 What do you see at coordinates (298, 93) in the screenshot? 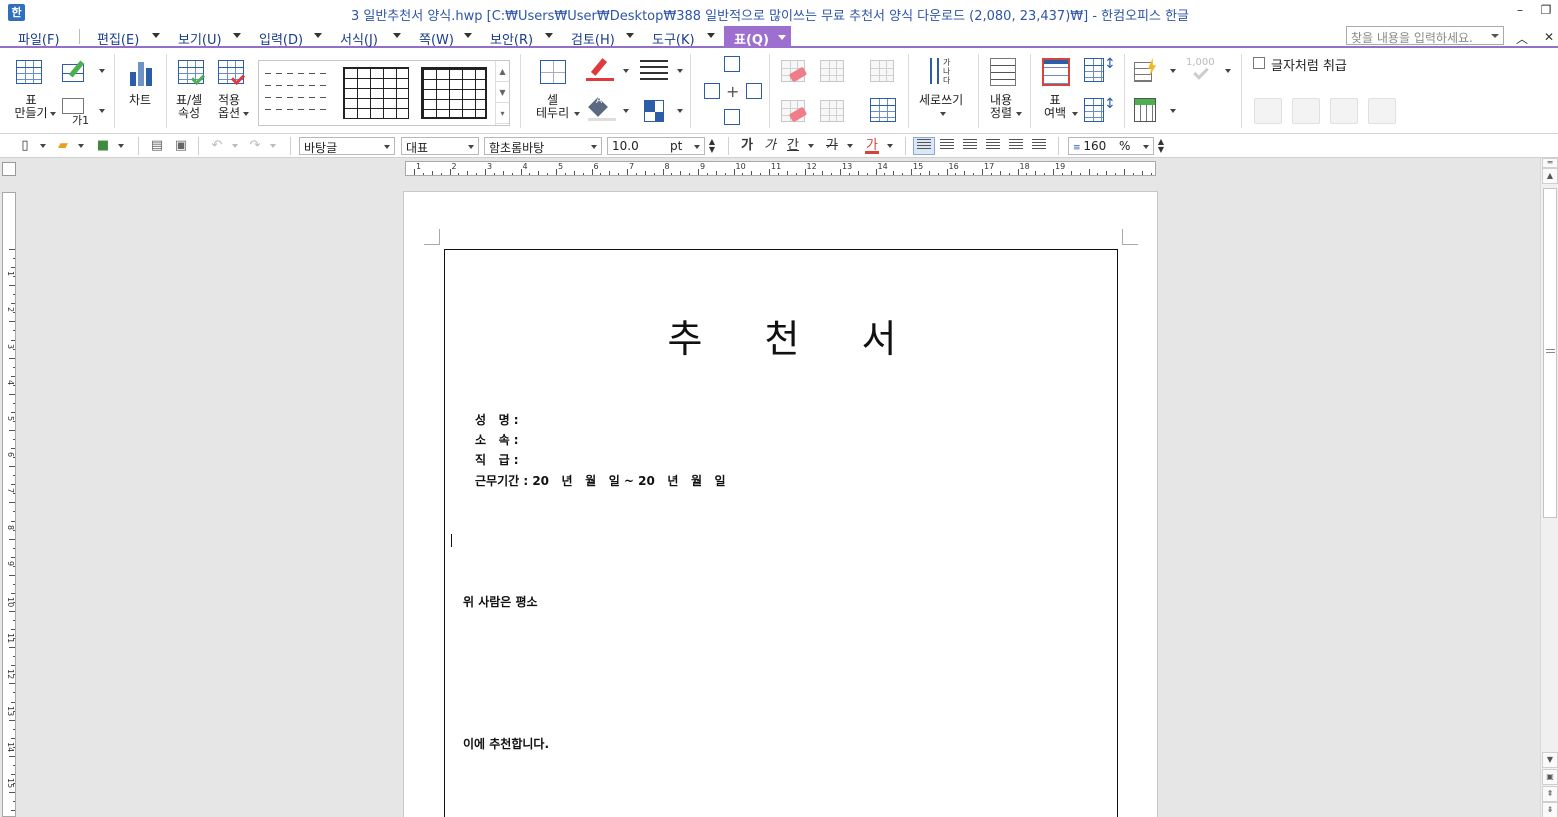
I see `table-style-dashed` at bounding box center [298, 93].